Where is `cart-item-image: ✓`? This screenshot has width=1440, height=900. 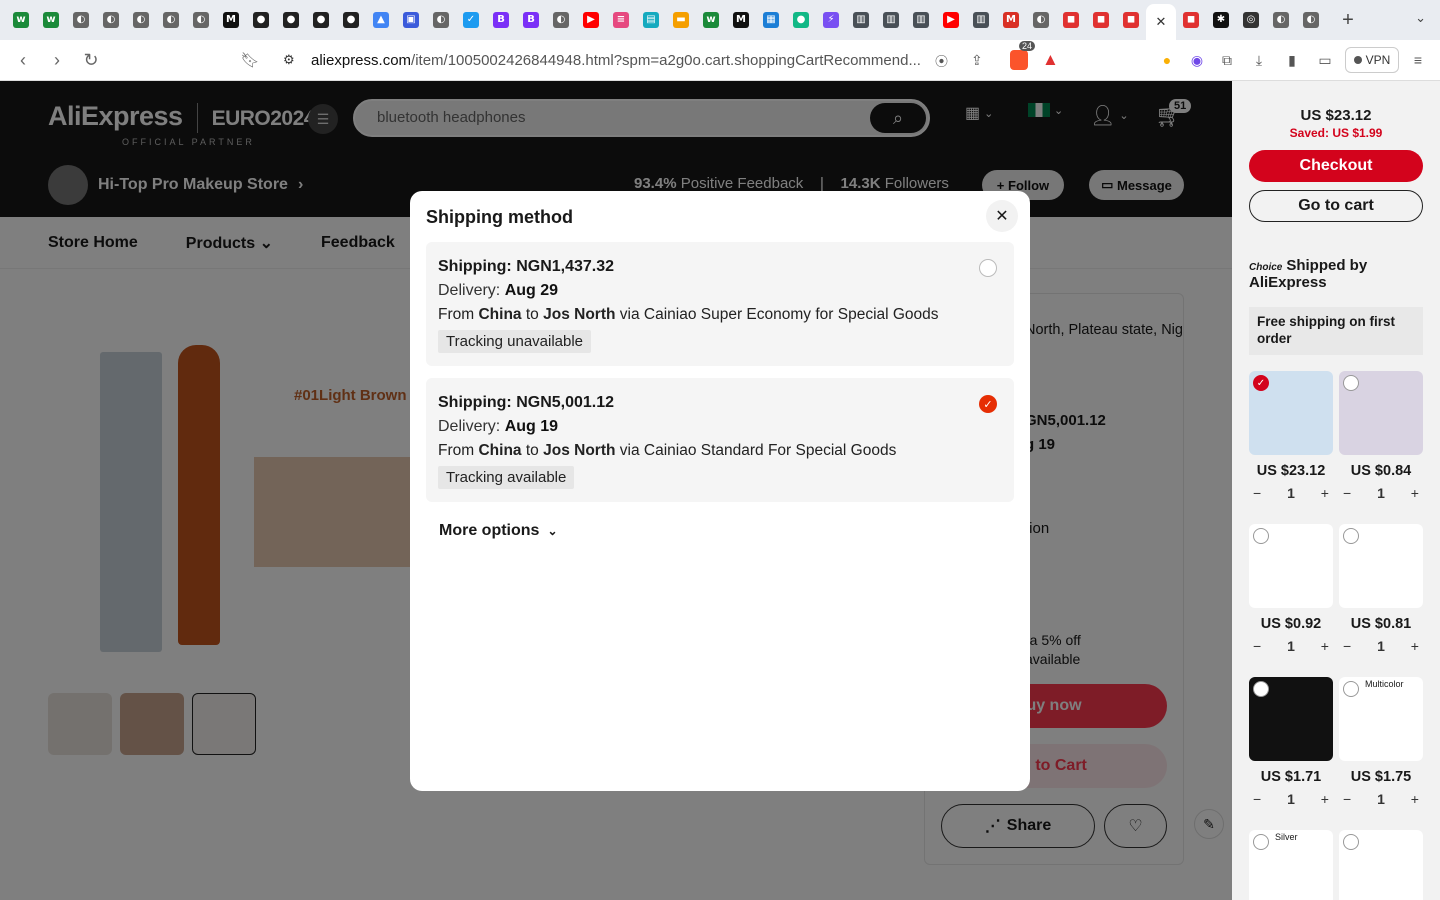
cart-item-image: ✓ is located at coordinates (1291, 413).